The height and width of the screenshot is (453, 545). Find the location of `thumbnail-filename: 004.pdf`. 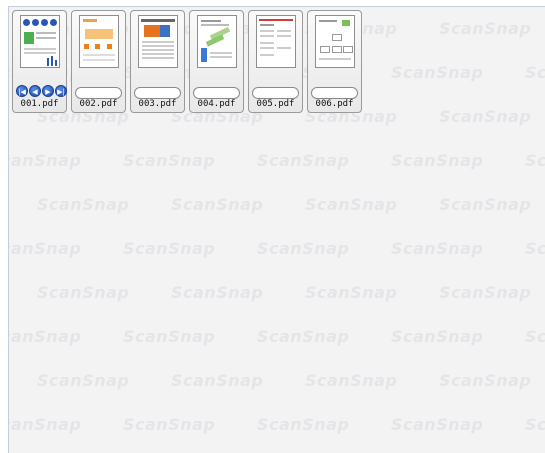

thumbnail-filename: 004.pdf is located at coordinates (216, 104).